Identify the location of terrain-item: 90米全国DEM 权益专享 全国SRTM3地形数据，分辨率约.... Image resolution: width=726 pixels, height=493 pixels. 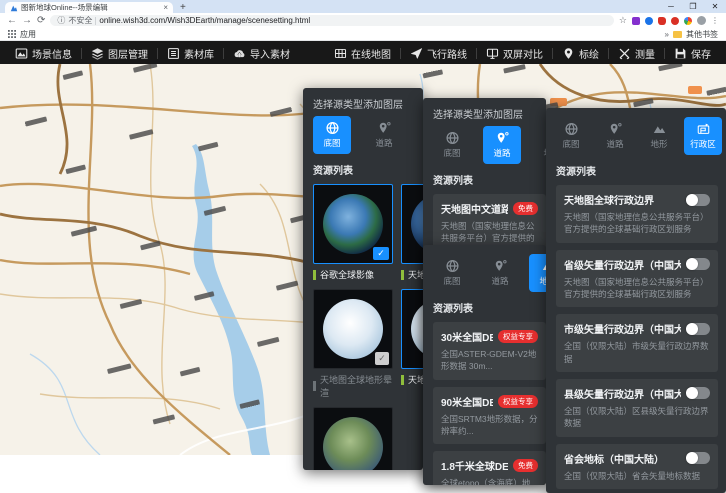
(489, 415).